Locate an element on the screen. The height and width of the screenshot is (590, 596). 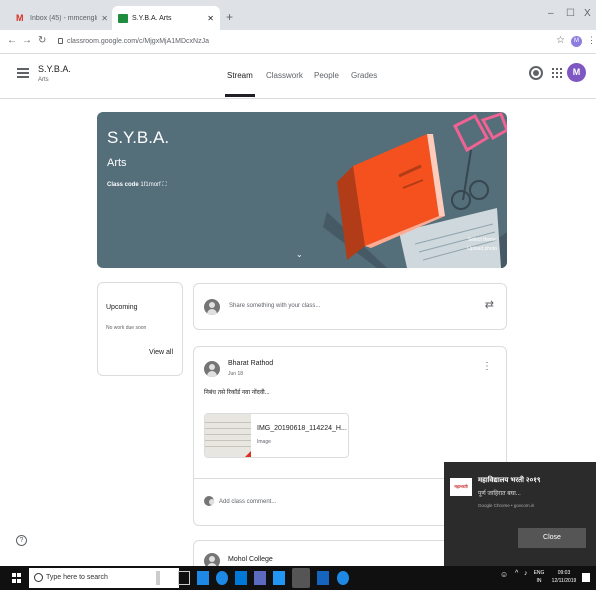
class-section: Arts is located at coordinates (43, 80).